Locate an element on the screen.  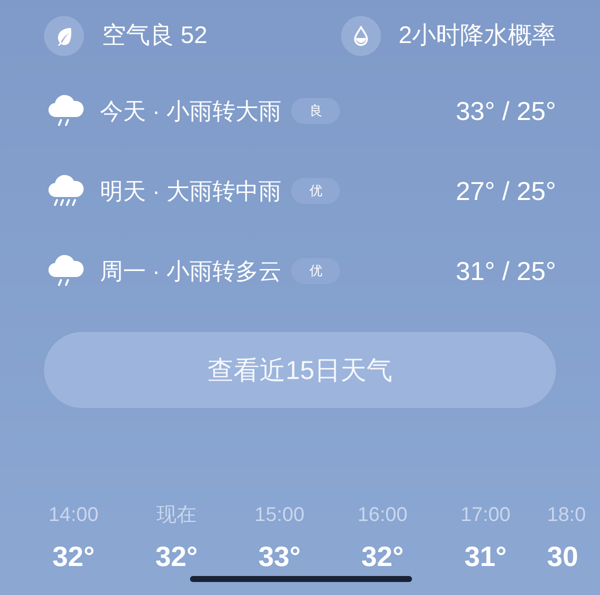
hour-temperature: 33° is located at coordinates (279, 557).